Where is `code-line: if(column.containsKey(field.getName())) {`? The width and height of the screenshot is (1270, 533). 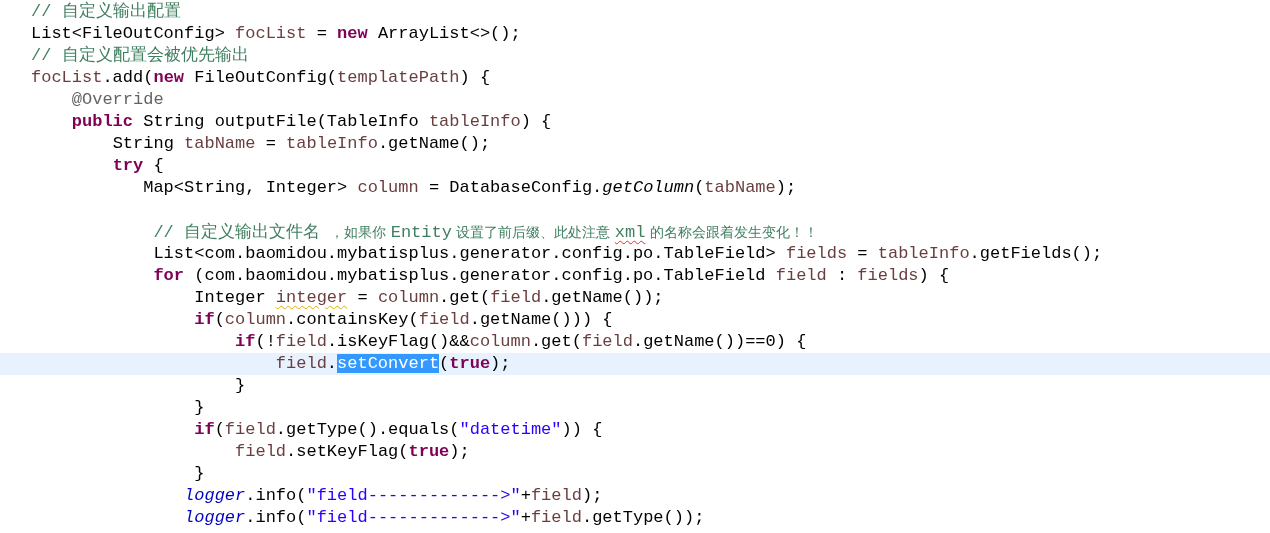
code-line: if(column.containsKey(field.getName())) { is located at coordinates (403, 320).